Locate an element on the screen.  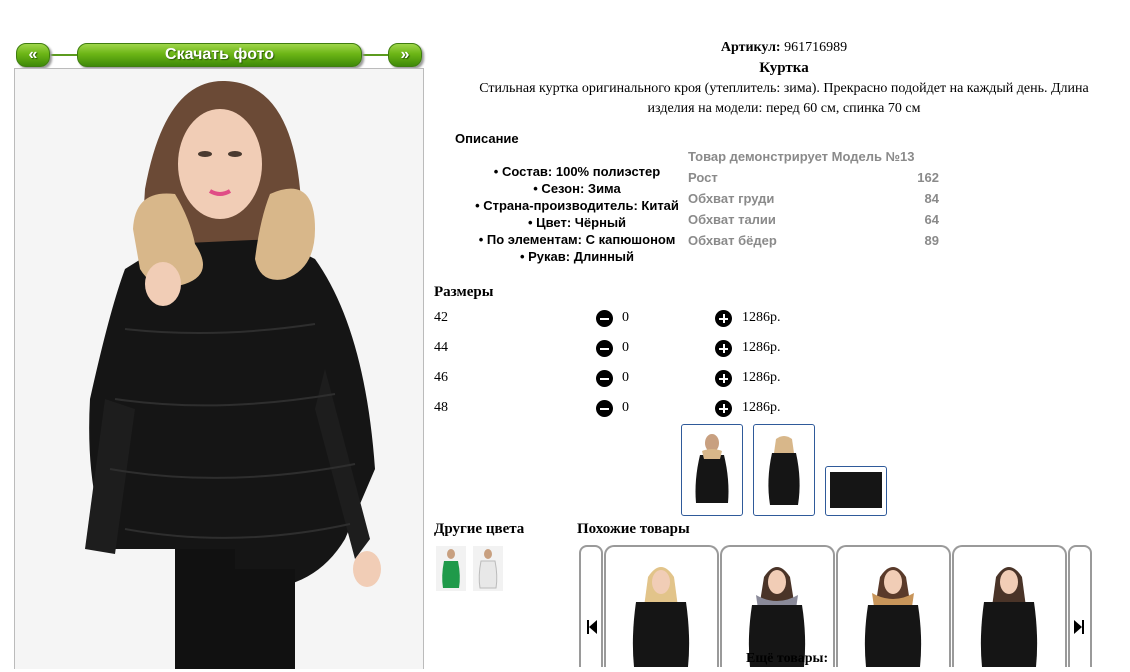
green-jacket-image is located at coordinates (451, 568).